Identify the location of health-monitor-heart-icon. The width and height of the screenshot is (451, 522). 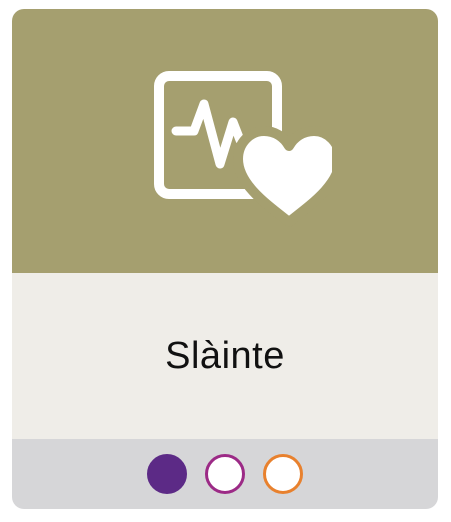
(243, 149).